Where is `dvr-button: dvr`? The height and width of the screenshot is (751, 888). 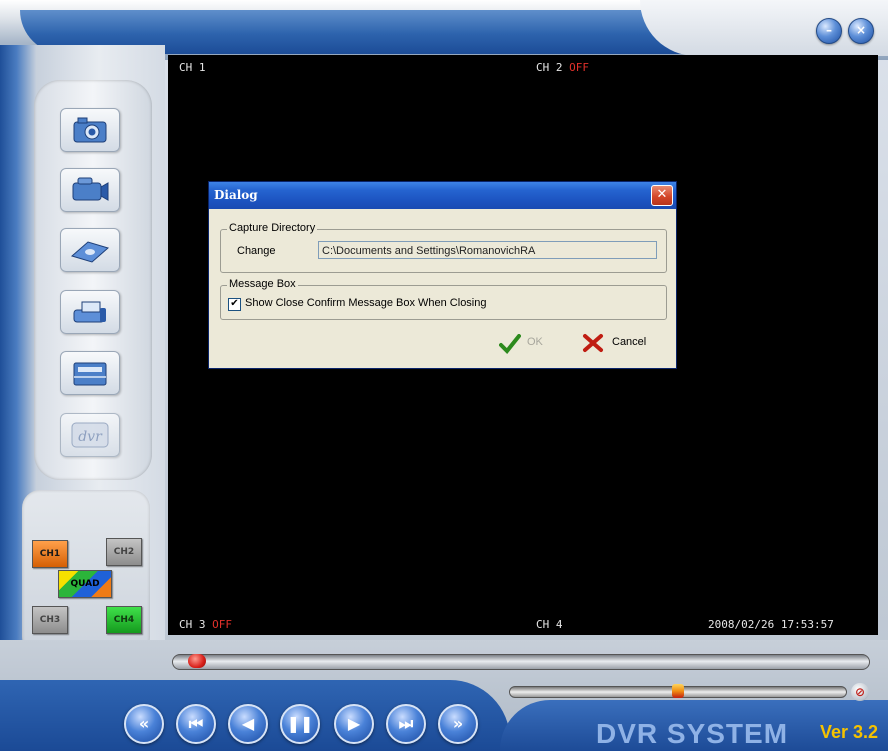
dvr-button: dvr is located at coordinates (90, 435).